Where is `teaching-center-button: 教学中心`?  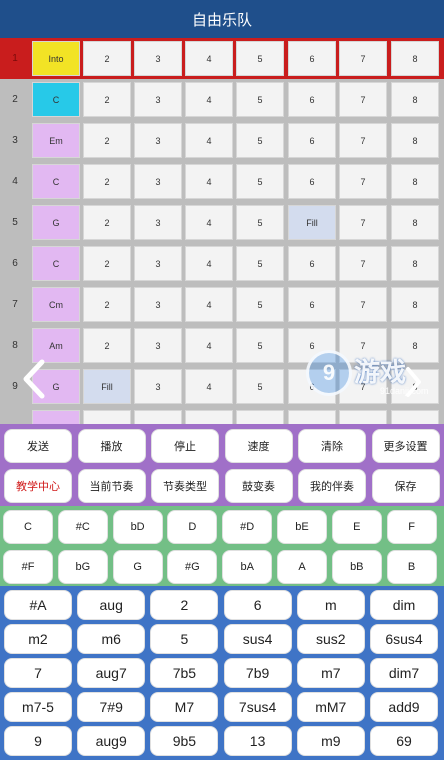 teaching-center-button: 教学中心 is located at coordinates (38, 486).